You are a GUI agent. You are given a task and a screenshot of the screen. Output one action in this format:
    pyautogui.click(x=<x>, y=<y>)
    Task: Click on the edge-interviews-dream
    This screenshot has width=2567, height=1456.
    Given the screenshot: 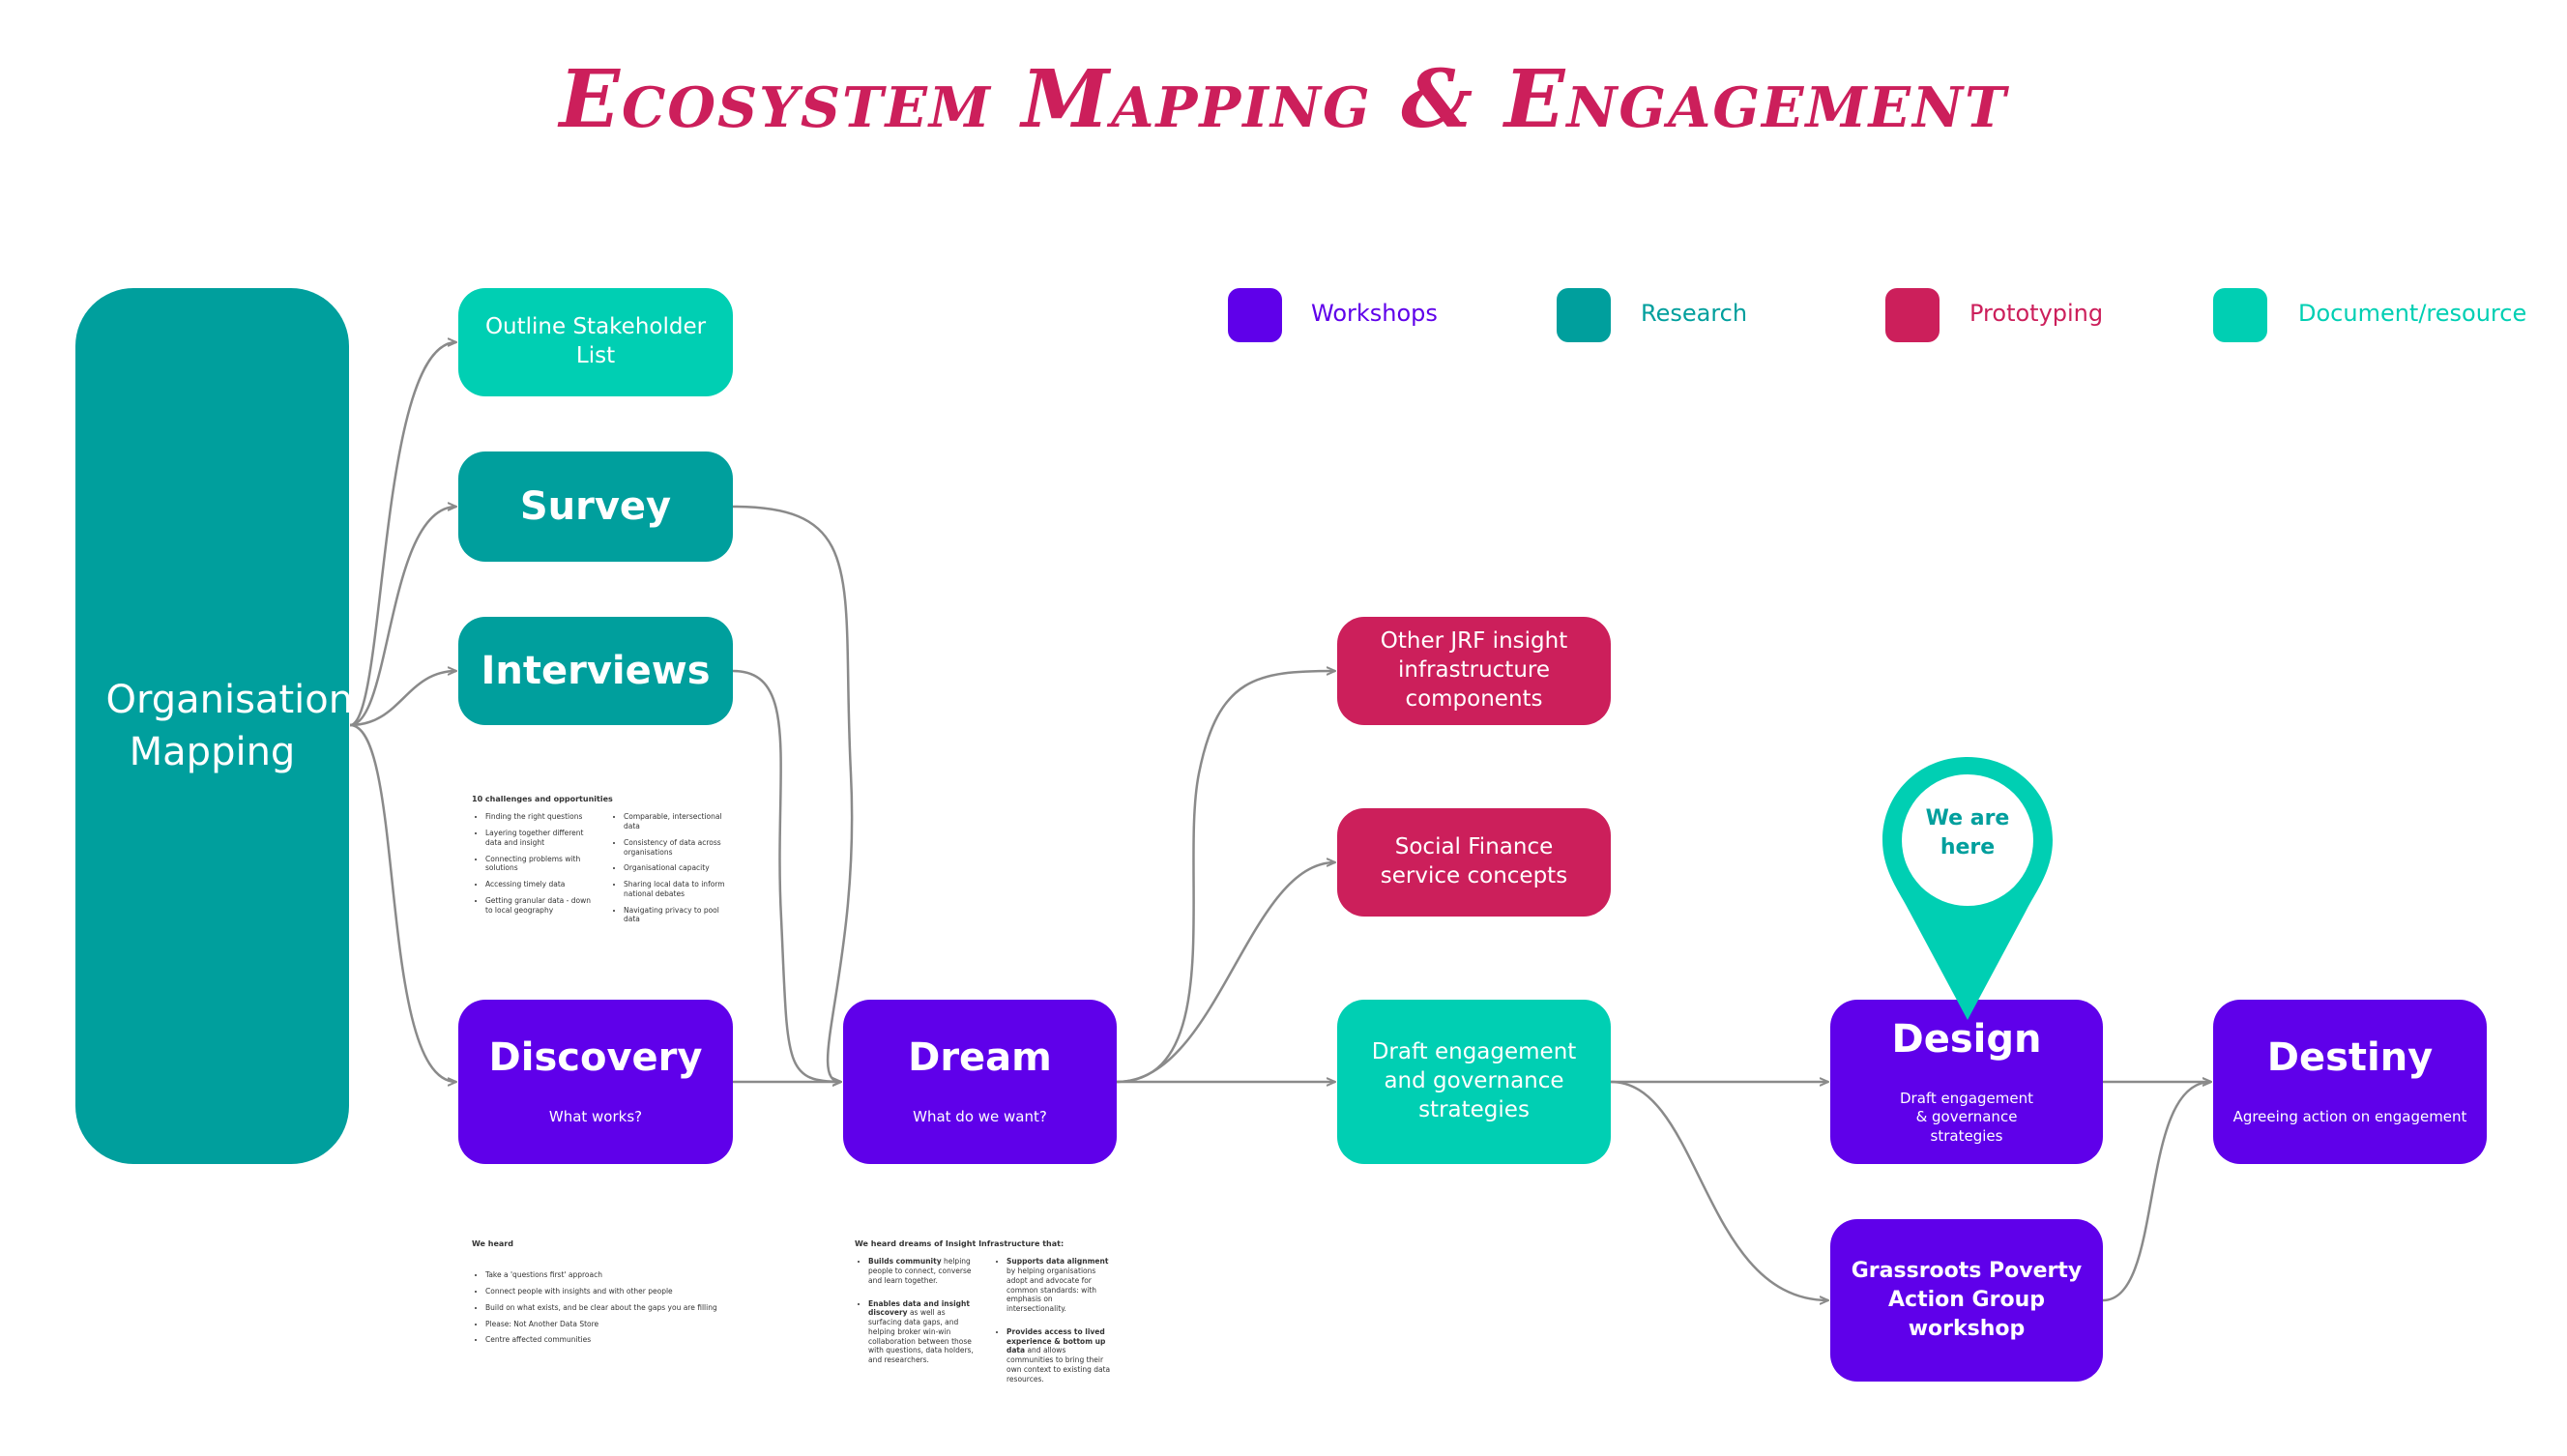 What is the action you would take?
    pyautogui.click(x=786, y=876)
    